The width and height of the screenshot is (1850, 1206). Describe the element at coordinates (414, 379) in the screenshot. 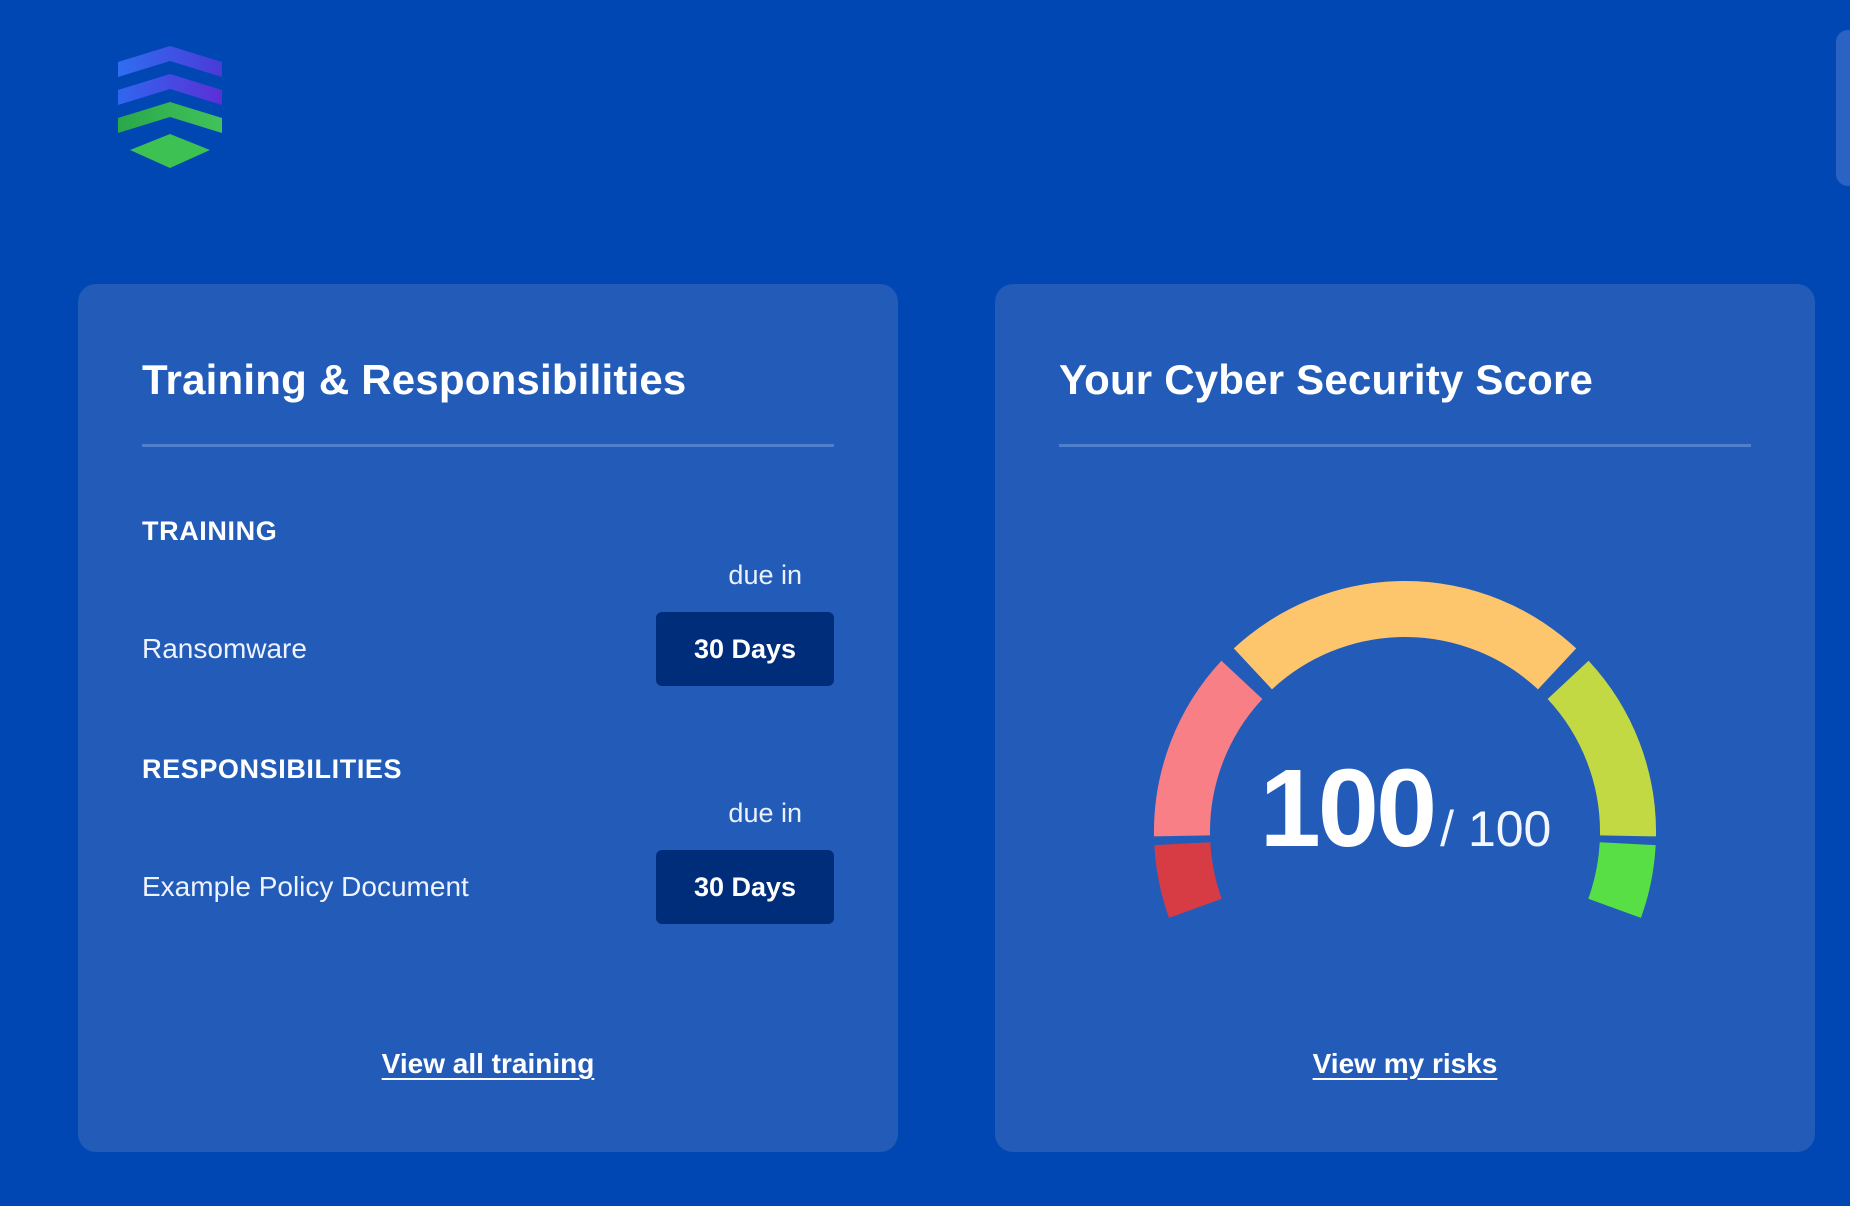

I see `card-title: Training & Responsibilities` at that location.